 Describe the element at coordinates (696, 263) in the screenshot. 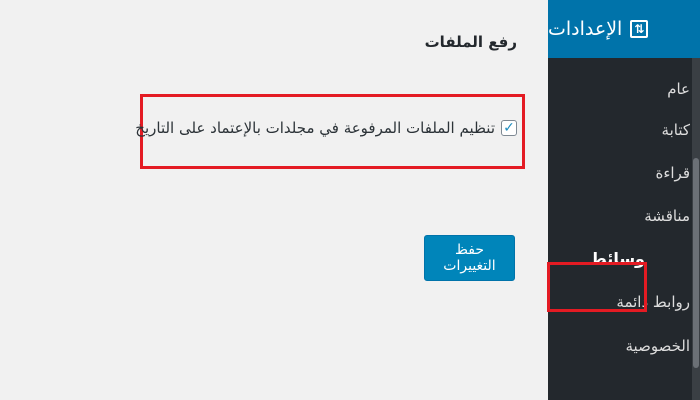

I see `sidebar-scroll-thumb` at that location.